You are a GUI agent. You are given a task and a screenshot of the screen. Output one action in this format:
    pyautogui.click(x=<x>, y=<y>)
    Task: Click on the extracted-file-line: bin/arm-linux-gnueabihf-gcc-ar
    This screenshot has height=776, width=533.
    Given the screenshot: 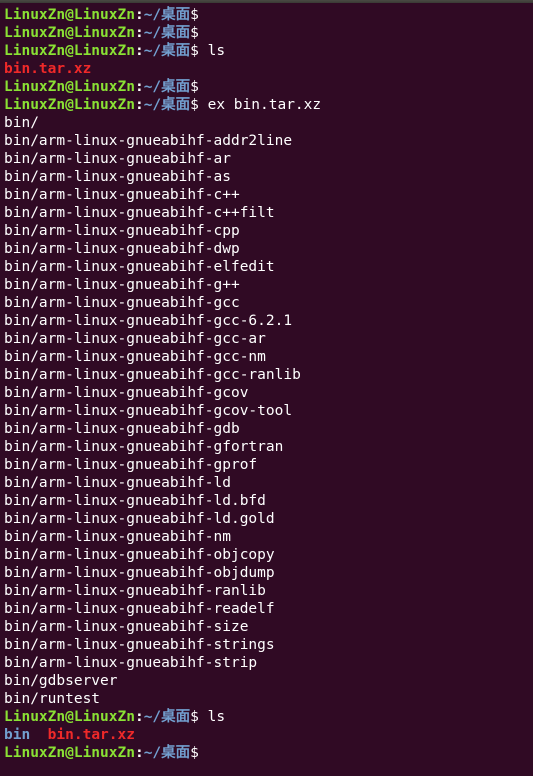 What is the action you would take?
    pyautogui.click(x=135, y=339)
    